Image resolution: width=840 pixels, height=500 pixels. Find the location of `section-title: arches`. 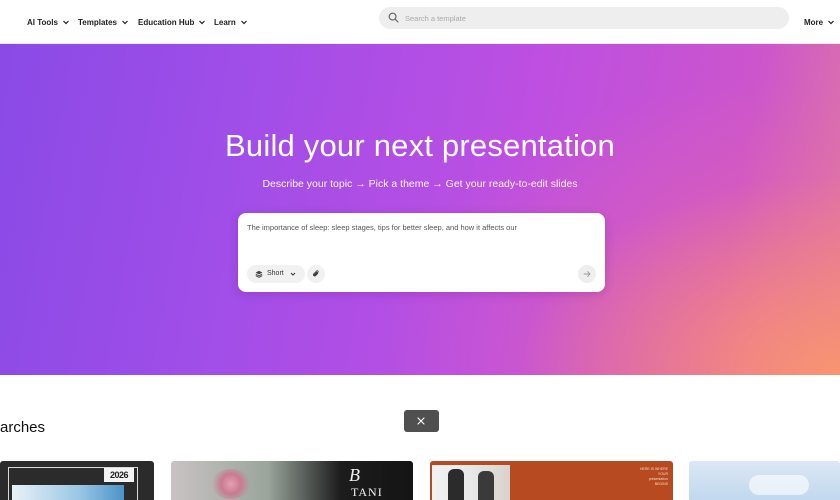

section-title: arches is located at coordinates (23, 427).